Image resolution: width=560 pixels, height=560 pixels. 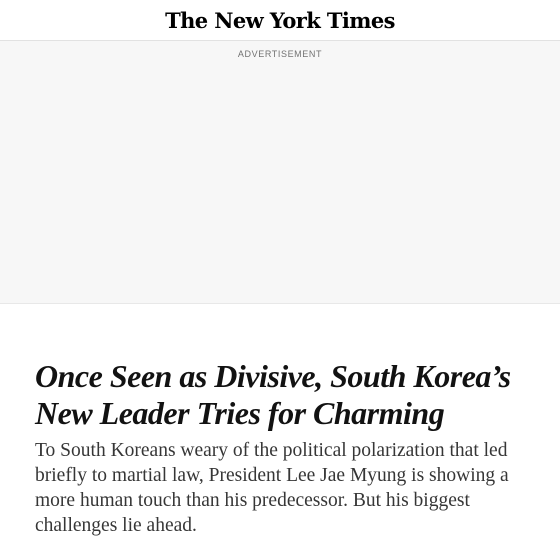 I want to click on nyt-logo: The New York Times, so click(x=280, y=21).